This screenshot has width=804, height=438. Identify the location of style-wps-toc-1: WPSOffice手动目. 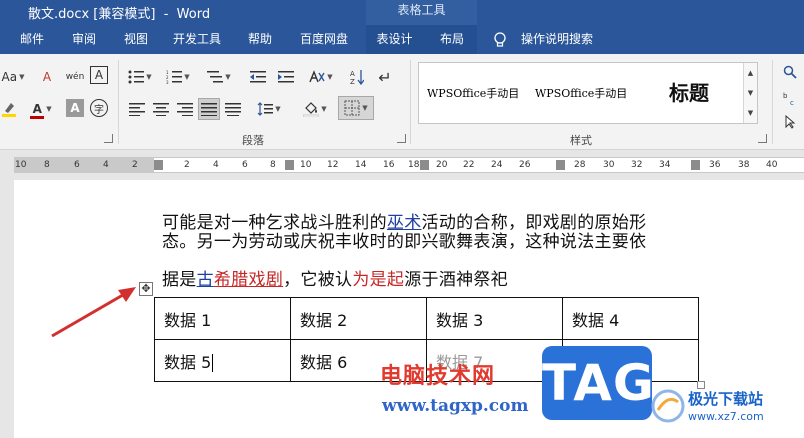
(473, 93).